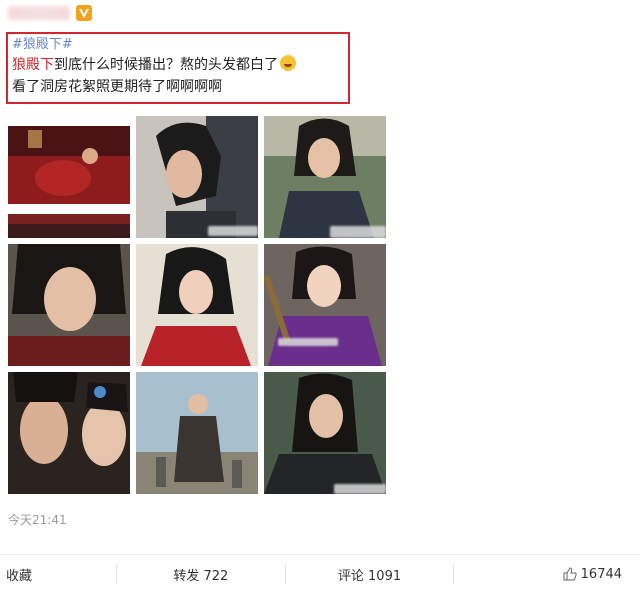 This screenshot has width=640, height=592. Describe the element at coordinates (39, 13) in the screenshot. I see `username-redacted` at that location.